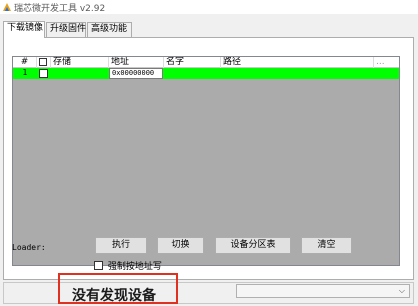  What do you see at coordinates (60, 9) in the screenshot?
I see `window-title: 瑞芯微开发工具 v2.92` at bounding box center [60, 9].